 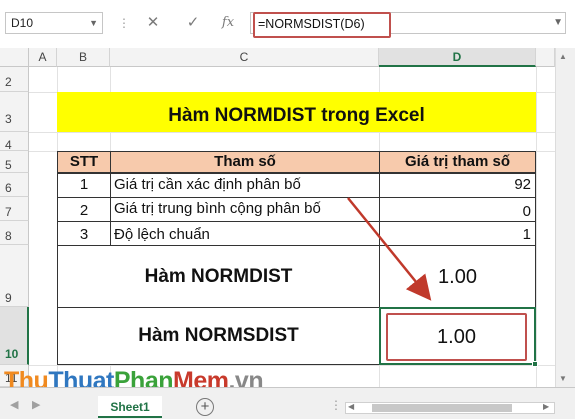 What do you see at coordinates (442, 408) in the screenshot?
I see `horizontal-scroll-thumb` at bounding box center [442, 408].